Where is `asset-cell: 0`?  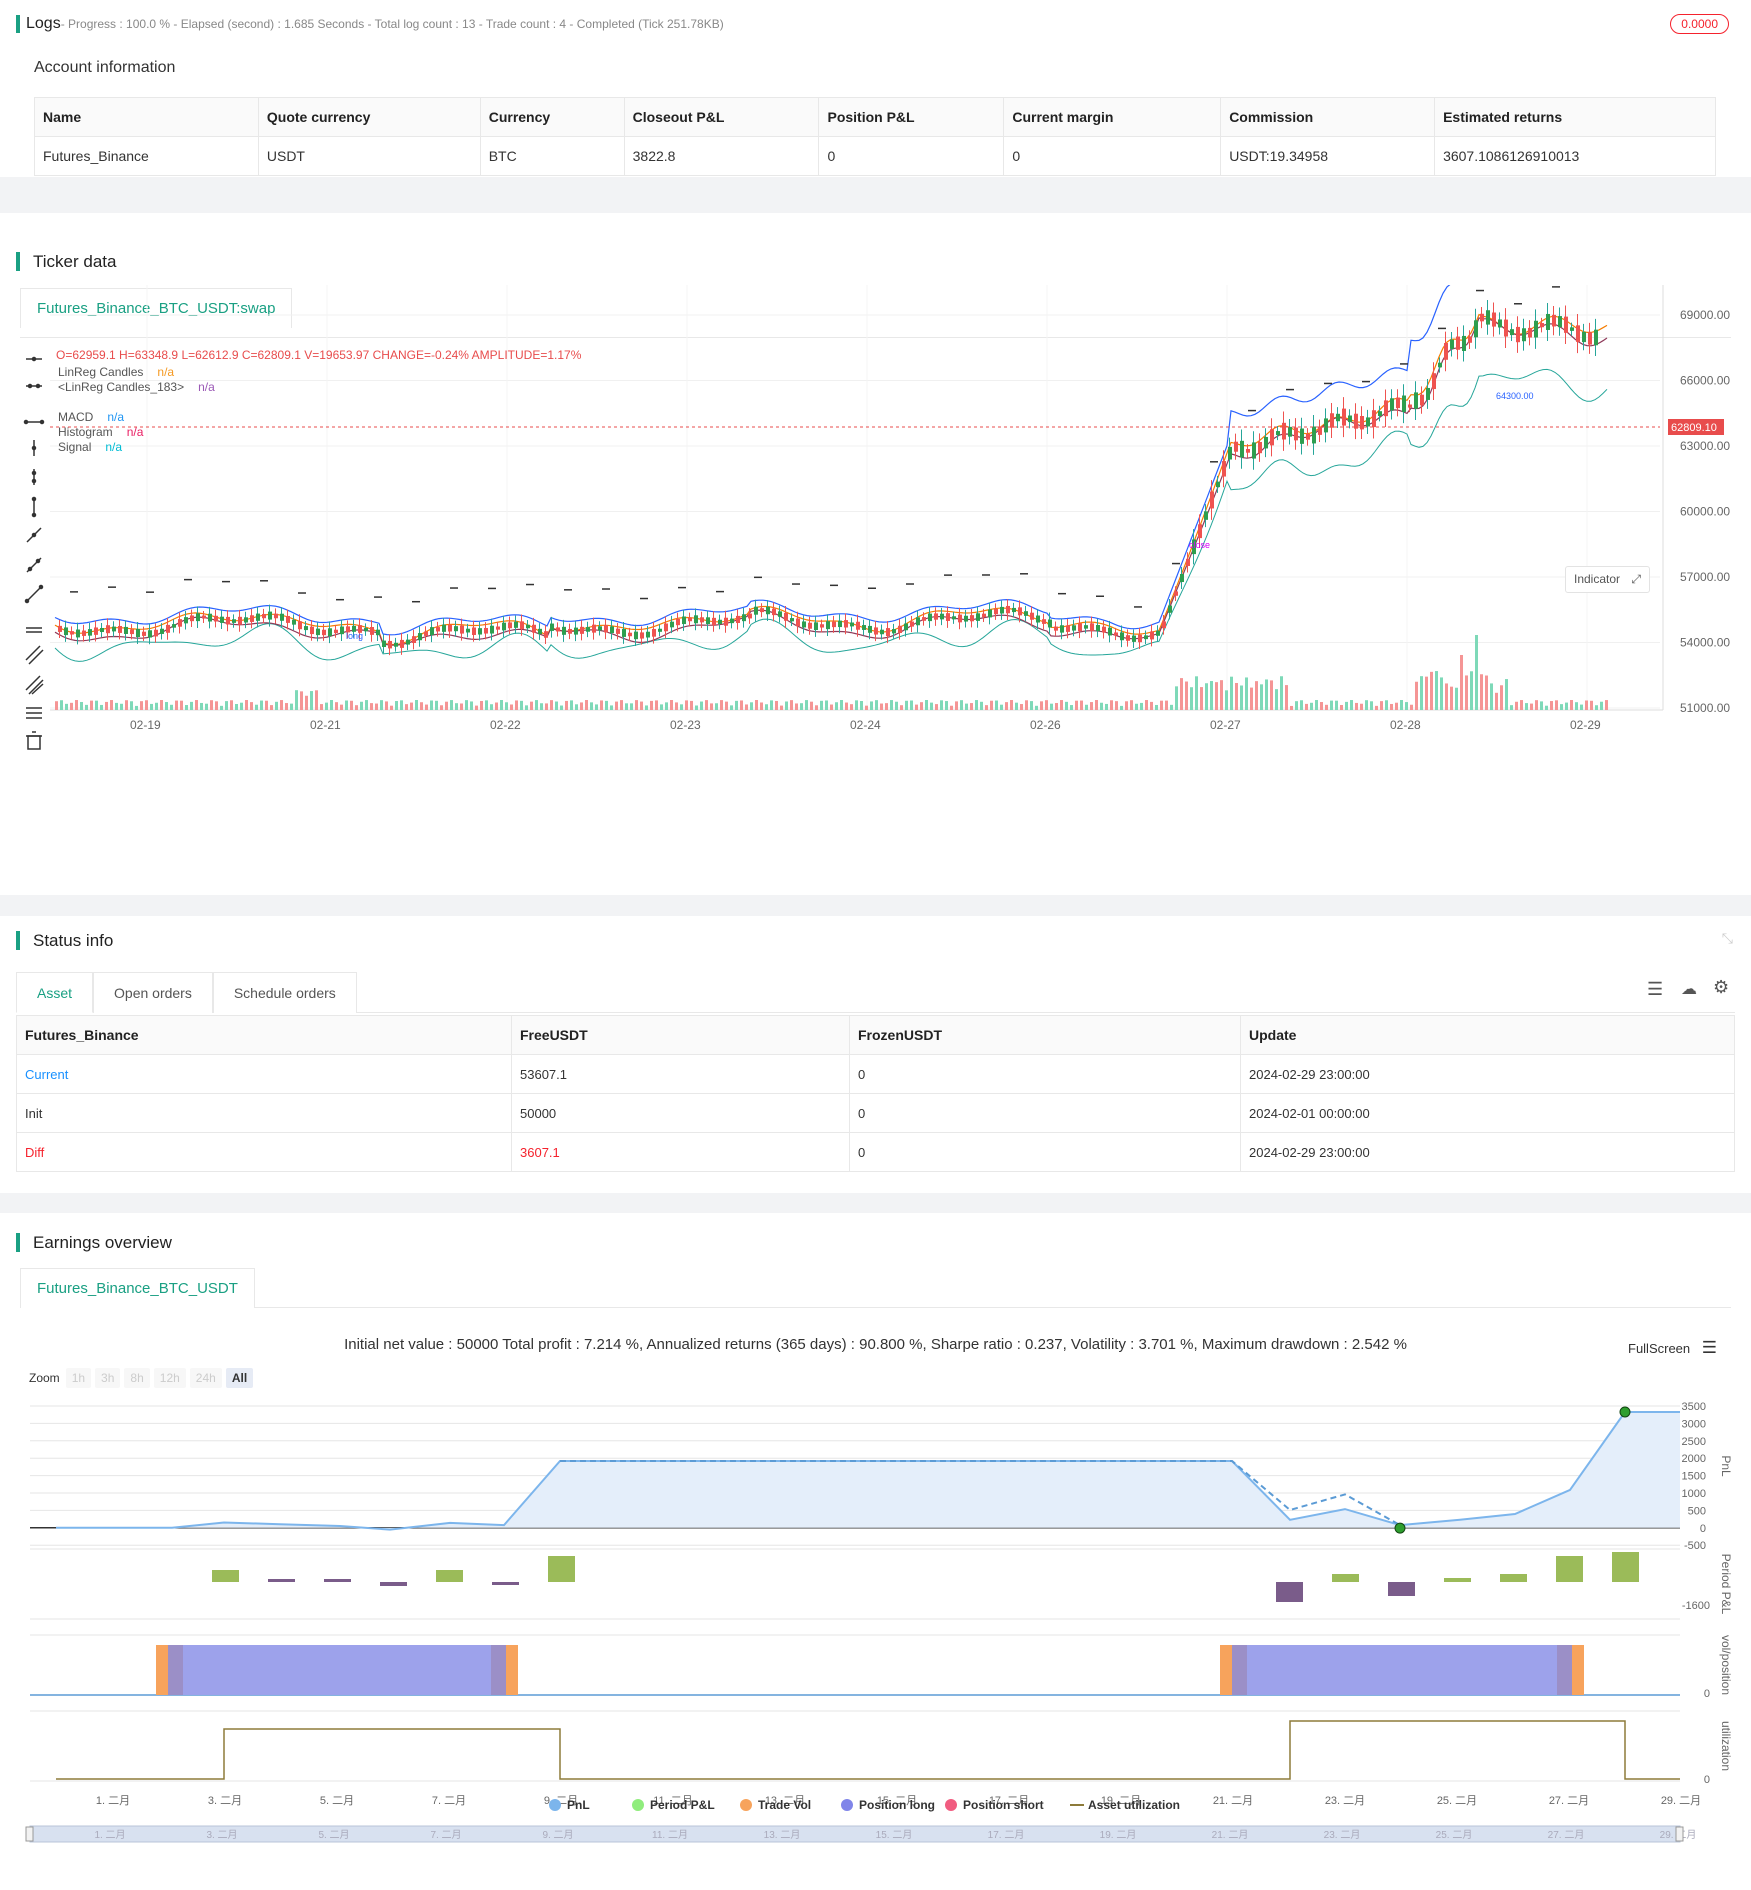
asset-cell: 0 is located at coordinates (1045, 1113).